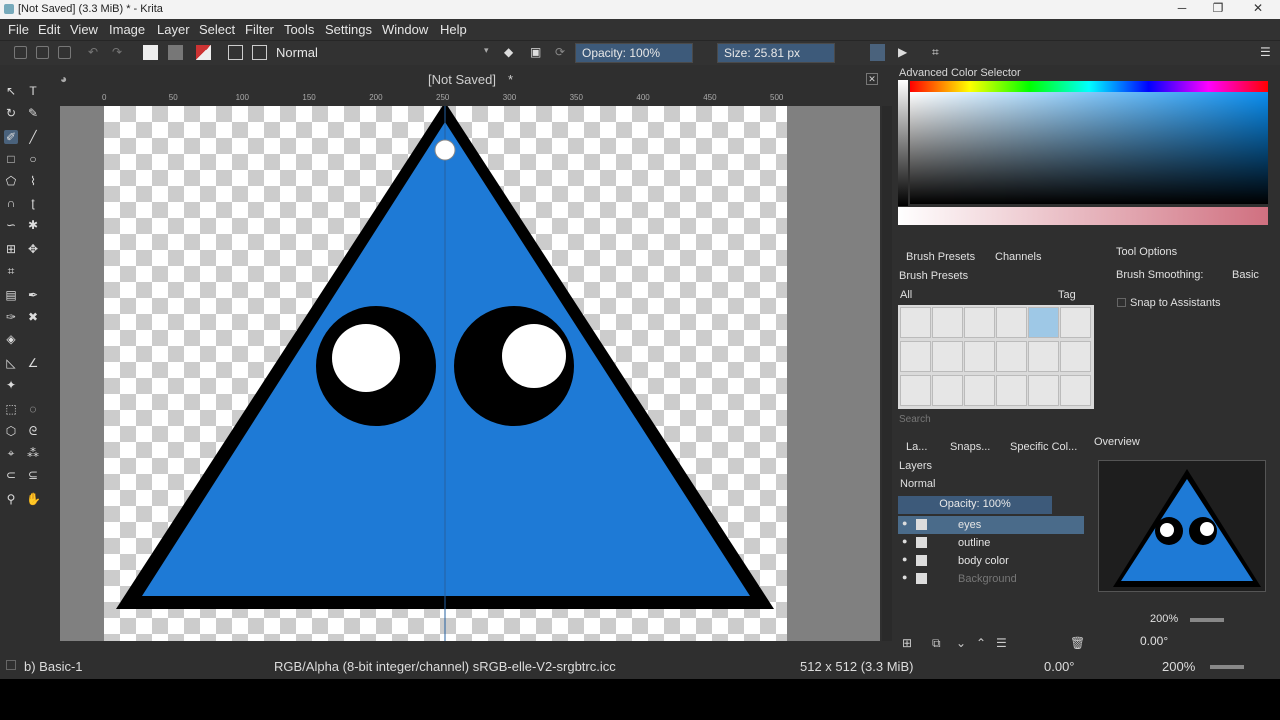 The width and height of the screenshot is (1280, 720). Describe the element at coordinates (11, 159) in the screenshot. I see `rectangle-tool-icon: □` at that location.